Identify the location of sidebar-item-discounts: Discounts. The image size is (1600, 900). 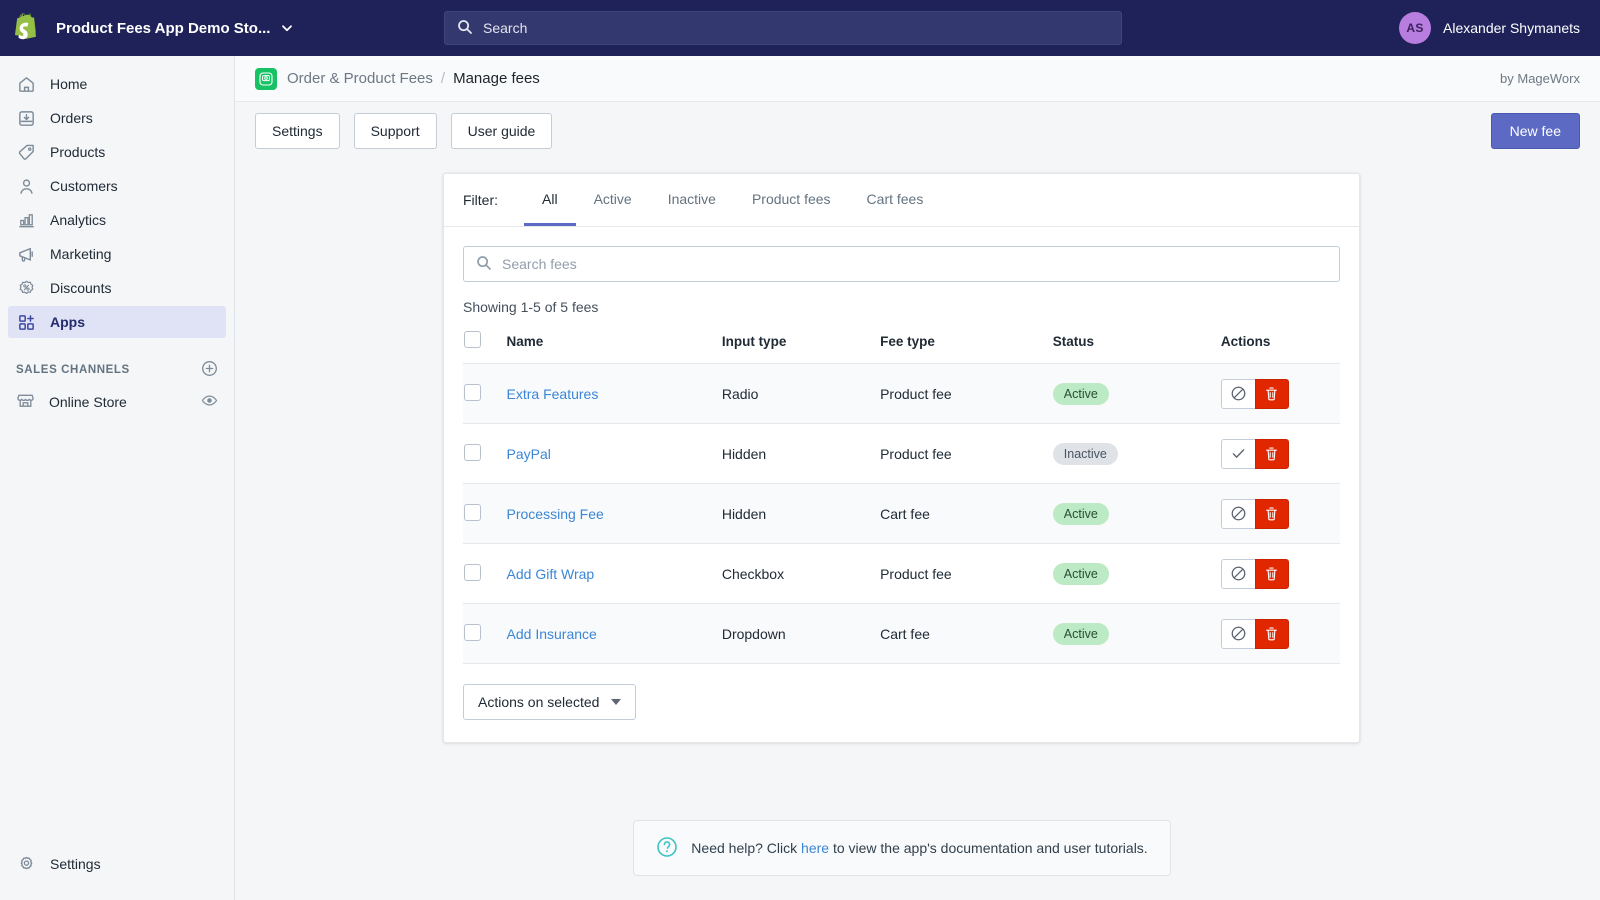
(117, 288).